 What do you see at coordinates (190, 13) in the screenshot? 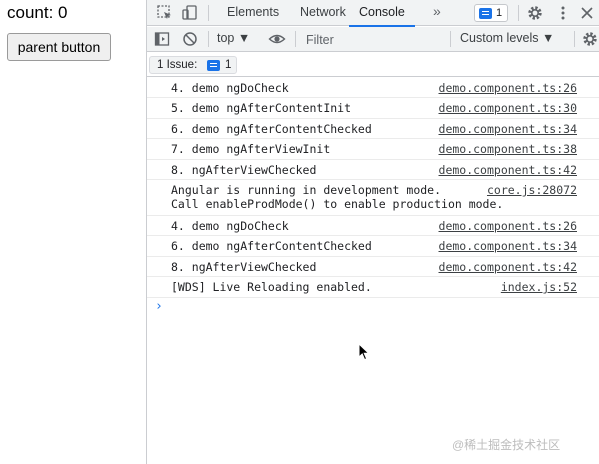
I see `device-toolbar-icon` at bounding box center [190, 13].